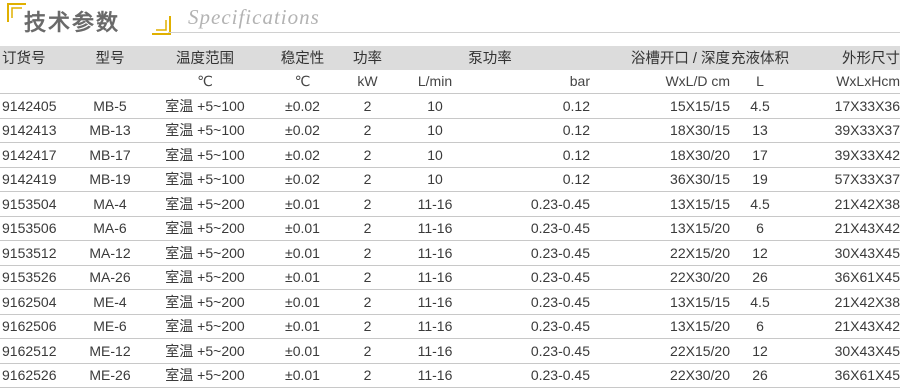  I want to click on cell-model: ME-4, so click(110, 302).